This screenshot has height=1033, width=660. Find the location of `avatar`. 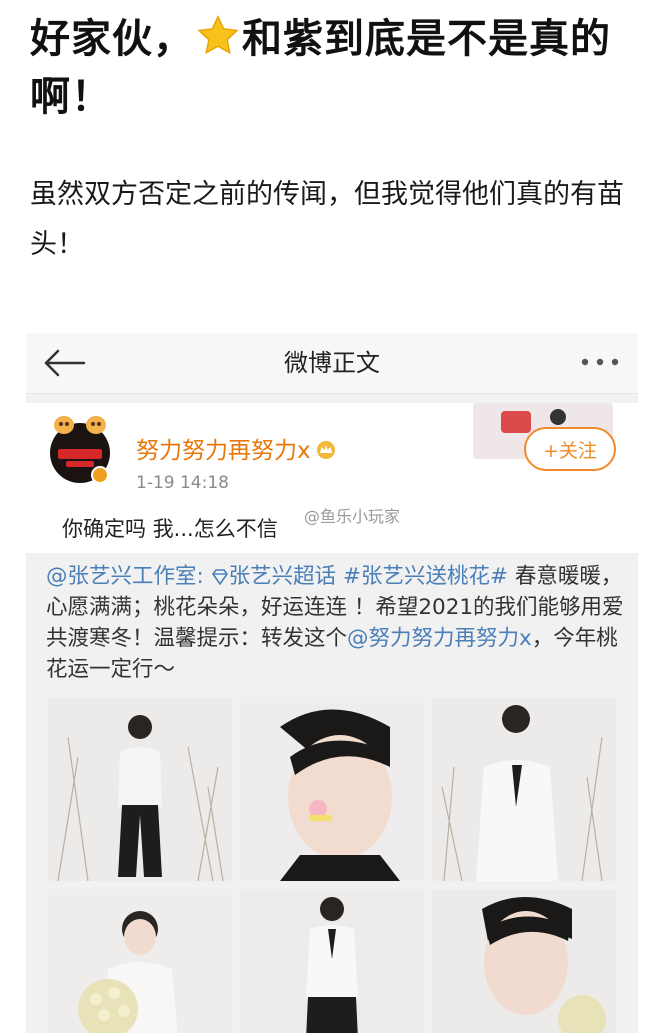

avatar is located at coordinates (80, 449).